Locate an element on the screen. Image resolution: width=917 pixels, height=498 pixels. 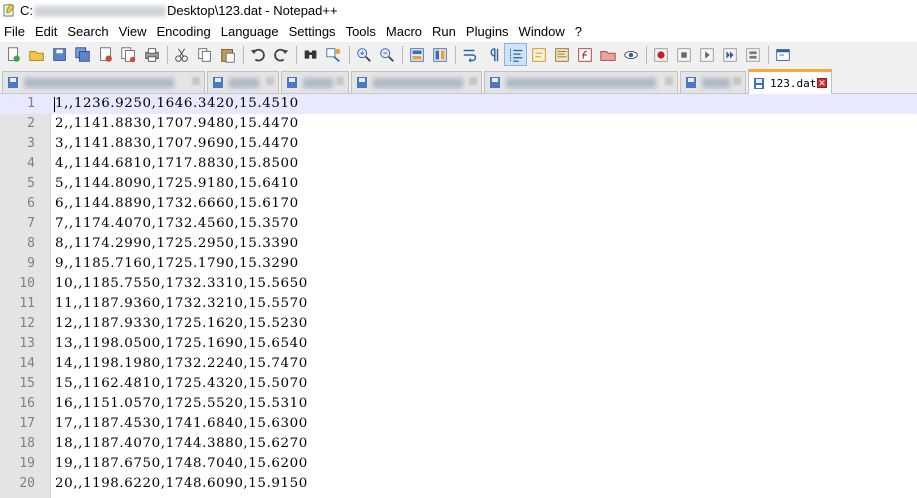
line-text: 7,,1174.4070,1732.4560,15.3570 is located at coordinates (177, 224).